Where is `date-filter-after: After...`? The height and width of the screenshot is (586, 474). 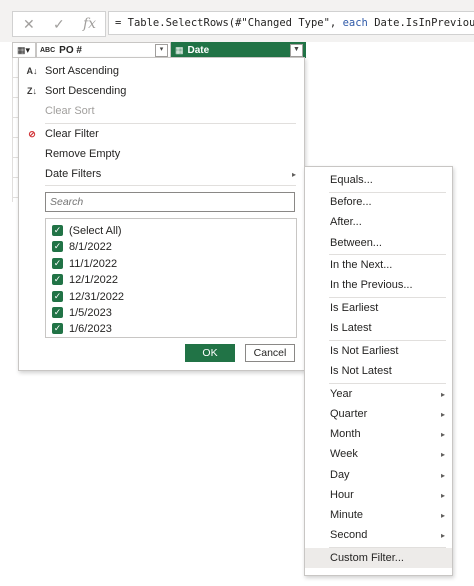 date-filter-after: After... is located at coordinates (378, 222).